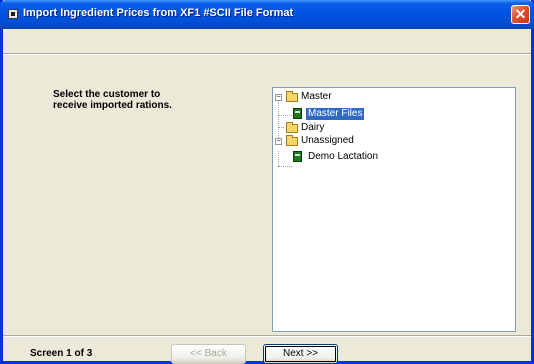 The width and height of the screenshot is (534, 364). What do you see at coordinates (327, 140) in the screenshot?
I see `tree-item-label: Unassigned` at bounding box center [327, 140].